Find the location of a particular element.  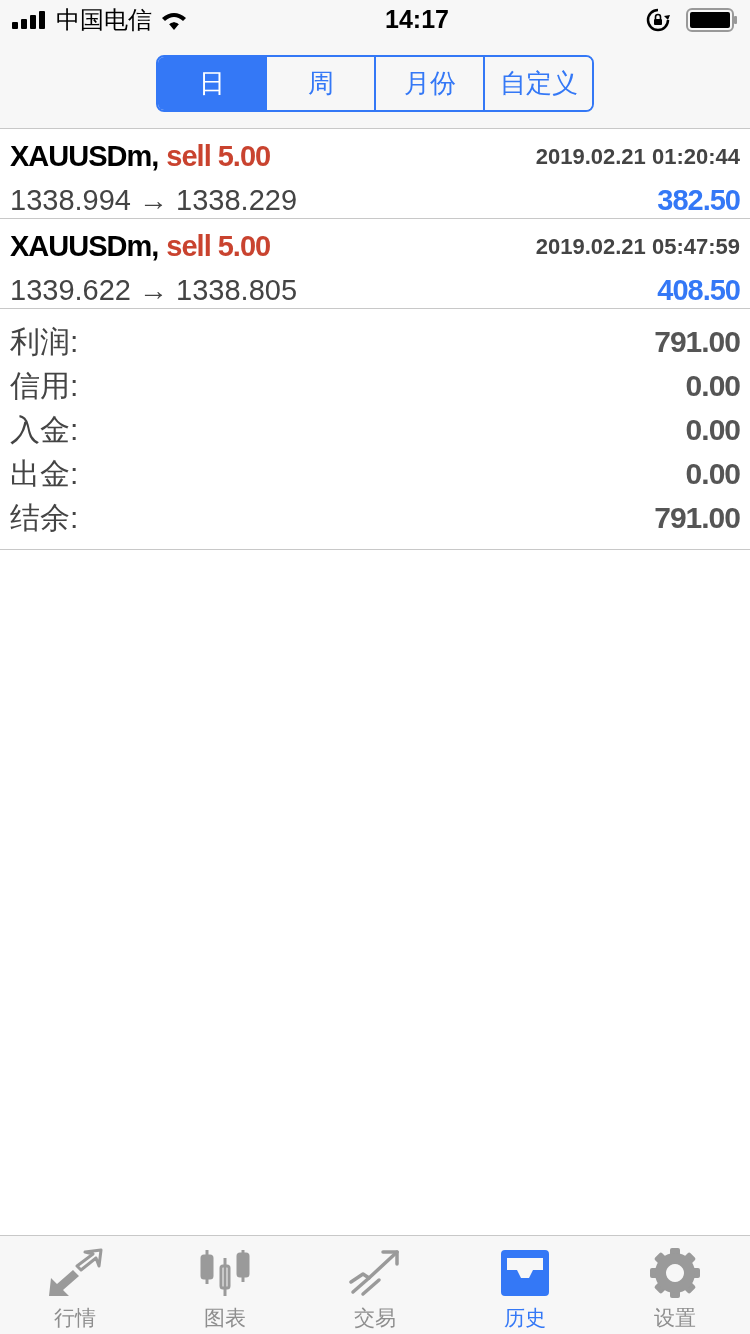

period-tab: 日 is located at coordinates (211, 83).